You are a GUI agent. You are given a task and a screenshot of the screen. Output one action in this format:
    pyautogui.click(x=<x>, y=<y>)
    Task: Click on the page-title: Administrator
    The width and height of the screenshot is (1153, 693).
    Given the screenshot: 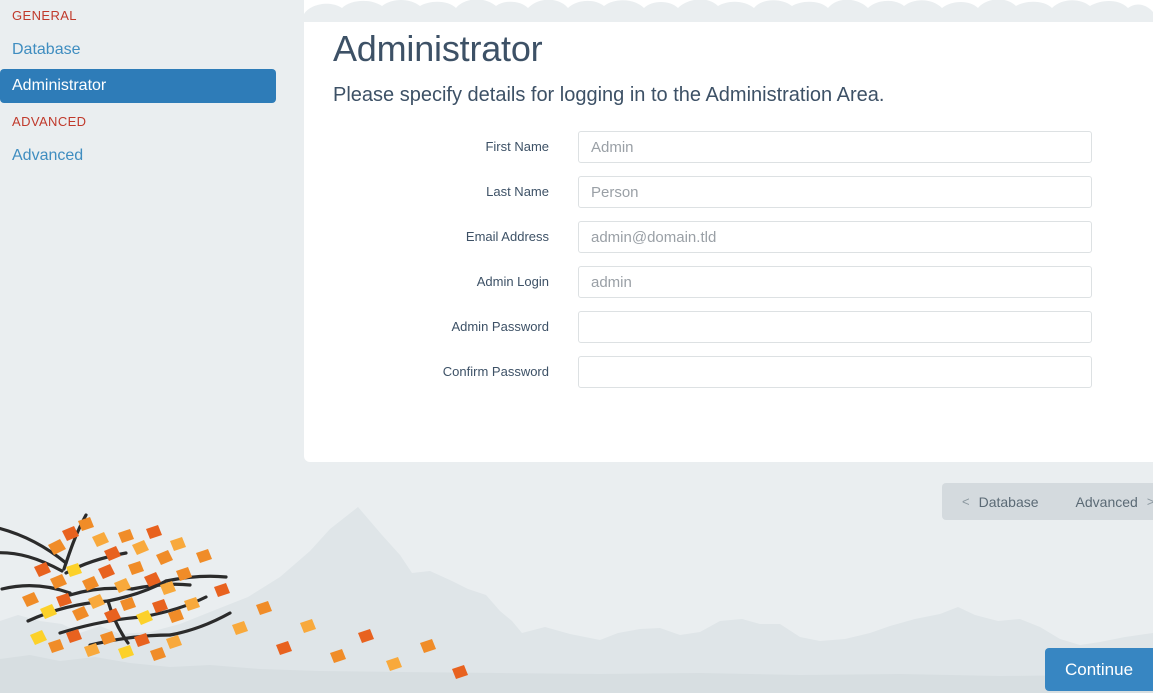 What is the action you would take?
    pyautogui.click(x=438, y=48)
    